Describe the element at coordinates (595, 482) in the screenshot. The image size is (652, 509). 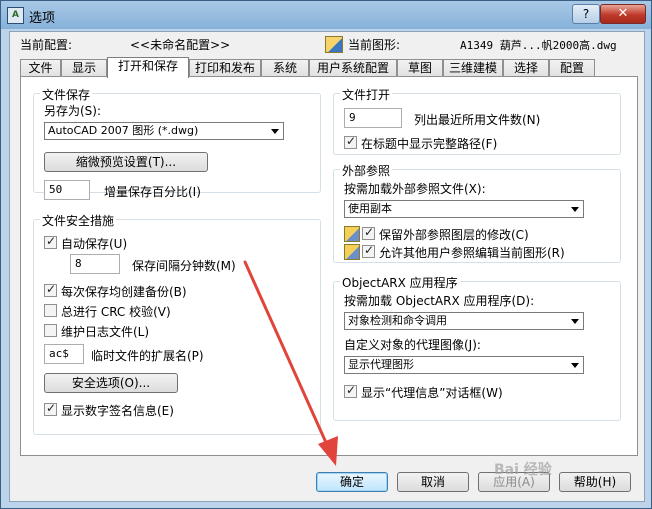
I see `help-button: 帮助(H)` at that location.